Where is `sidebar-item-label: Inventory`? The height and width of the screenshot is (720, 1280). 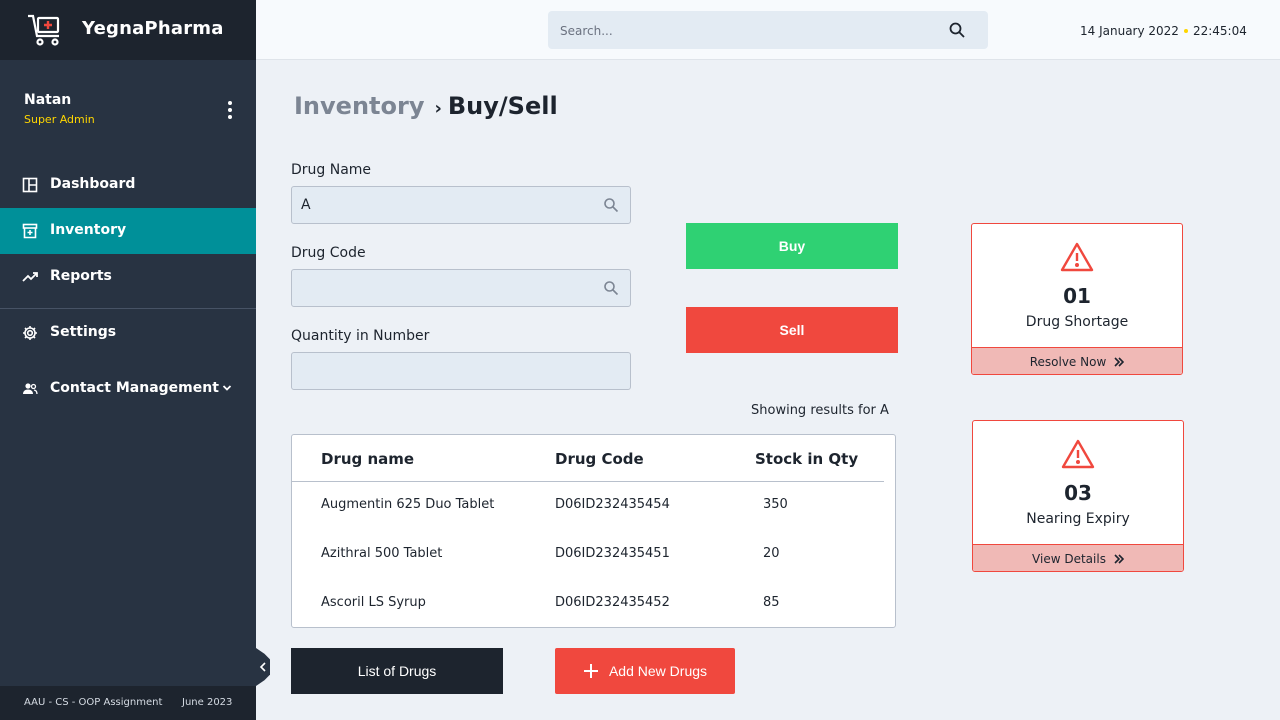
sidebar-item-label: Inventory is located at coordinates (88, 230).